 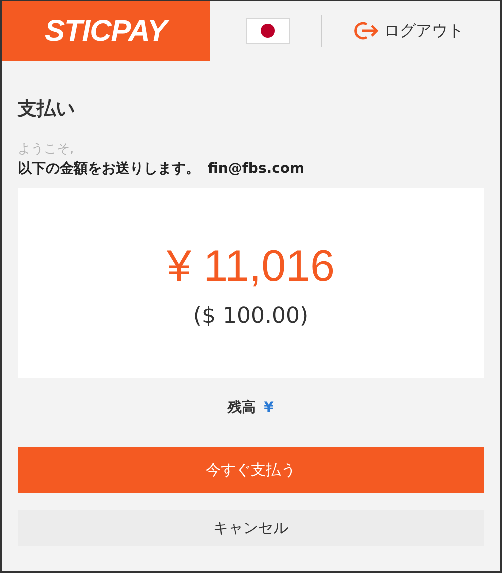 I want to click on logout-link: ログアウト, so click(x=409, y=31).